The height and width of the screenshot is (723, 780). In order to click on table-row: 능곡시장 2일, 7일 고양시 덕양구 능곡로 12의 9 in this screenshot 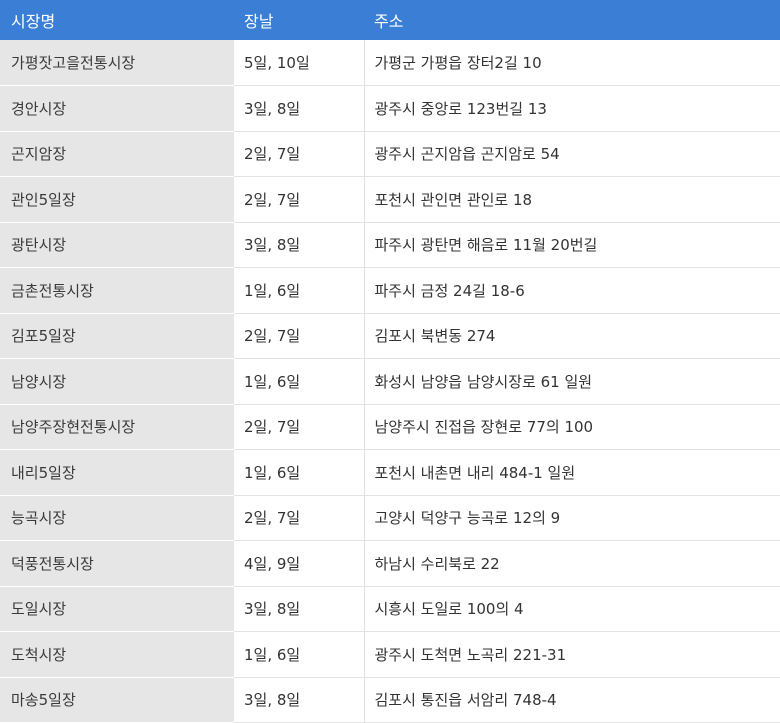, I will do `click(390, 518)`.